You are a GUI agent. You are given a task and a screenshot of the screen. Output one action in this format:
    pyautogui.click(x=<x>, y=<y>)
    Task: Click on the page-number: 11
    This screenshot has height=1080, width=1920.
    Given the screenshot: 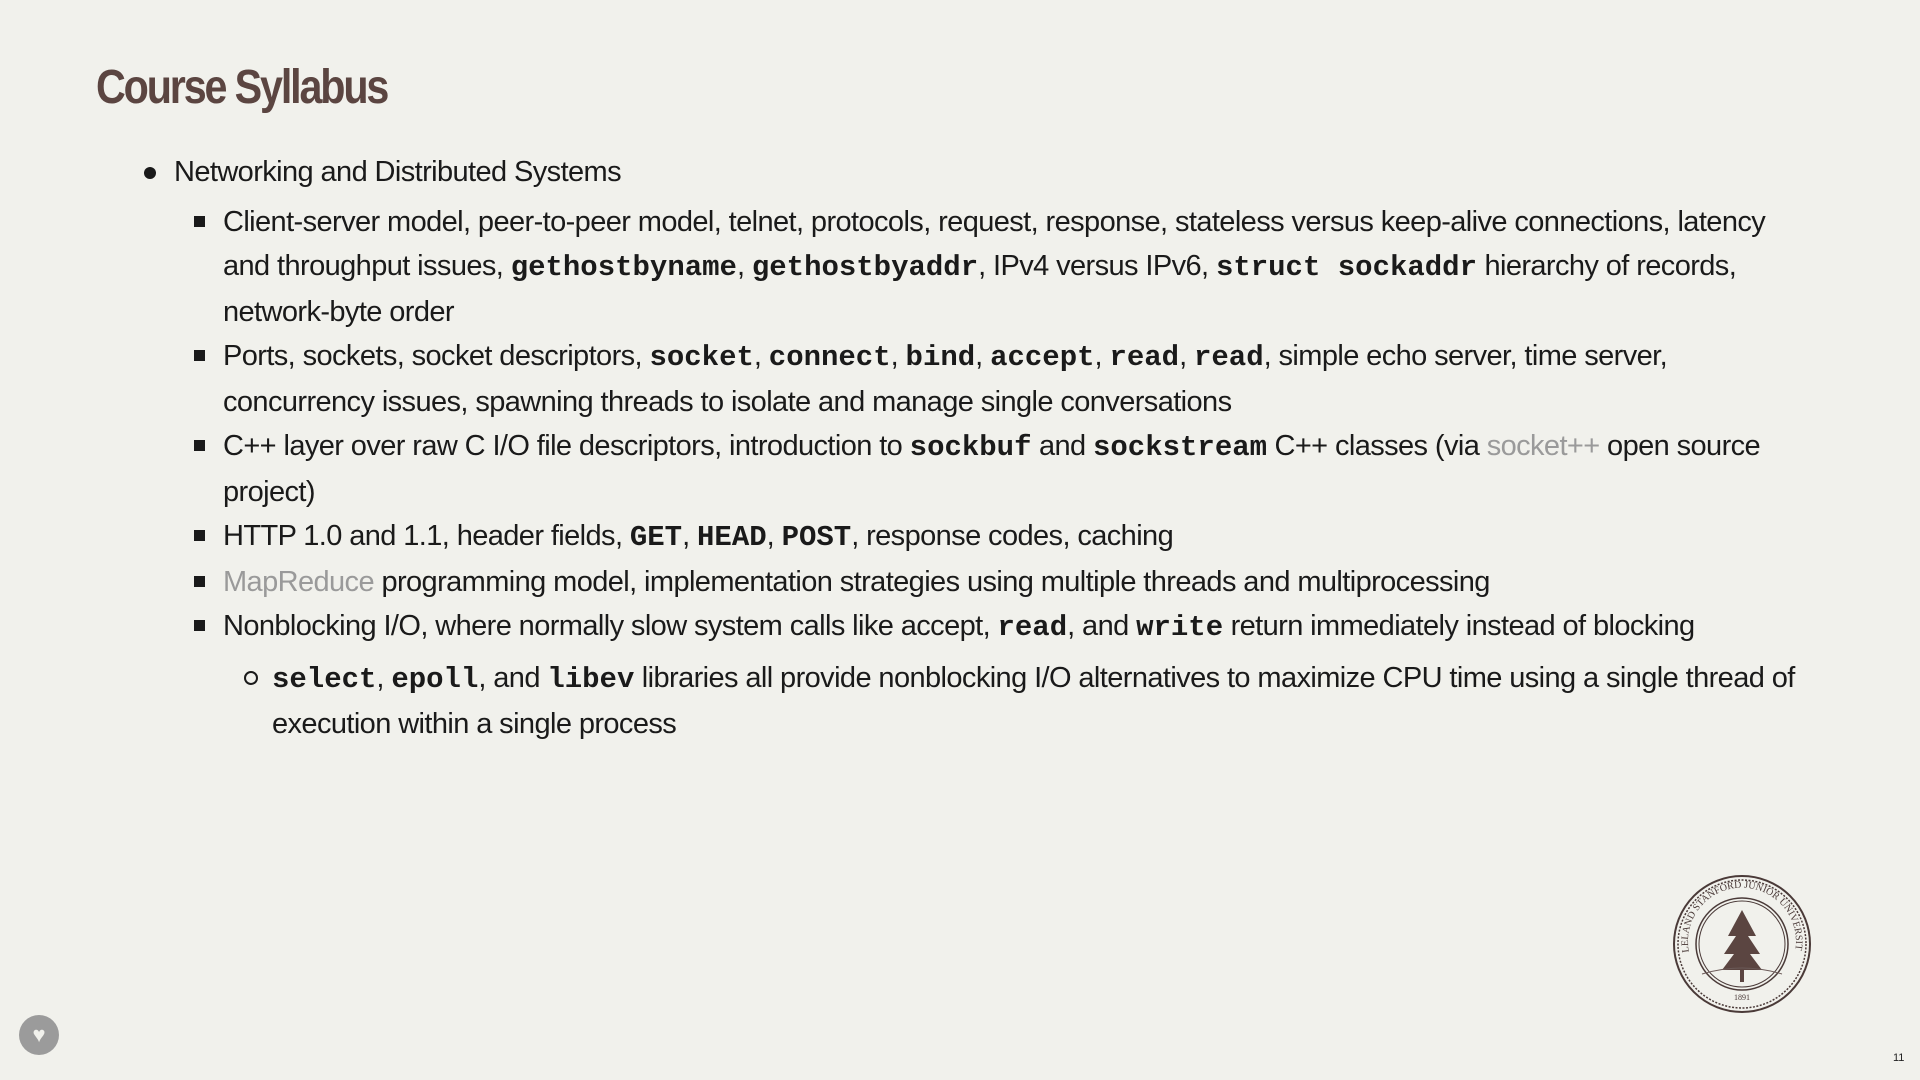 What is the action you would take?
    pyautogui.click(x=1899, y=1058)
    